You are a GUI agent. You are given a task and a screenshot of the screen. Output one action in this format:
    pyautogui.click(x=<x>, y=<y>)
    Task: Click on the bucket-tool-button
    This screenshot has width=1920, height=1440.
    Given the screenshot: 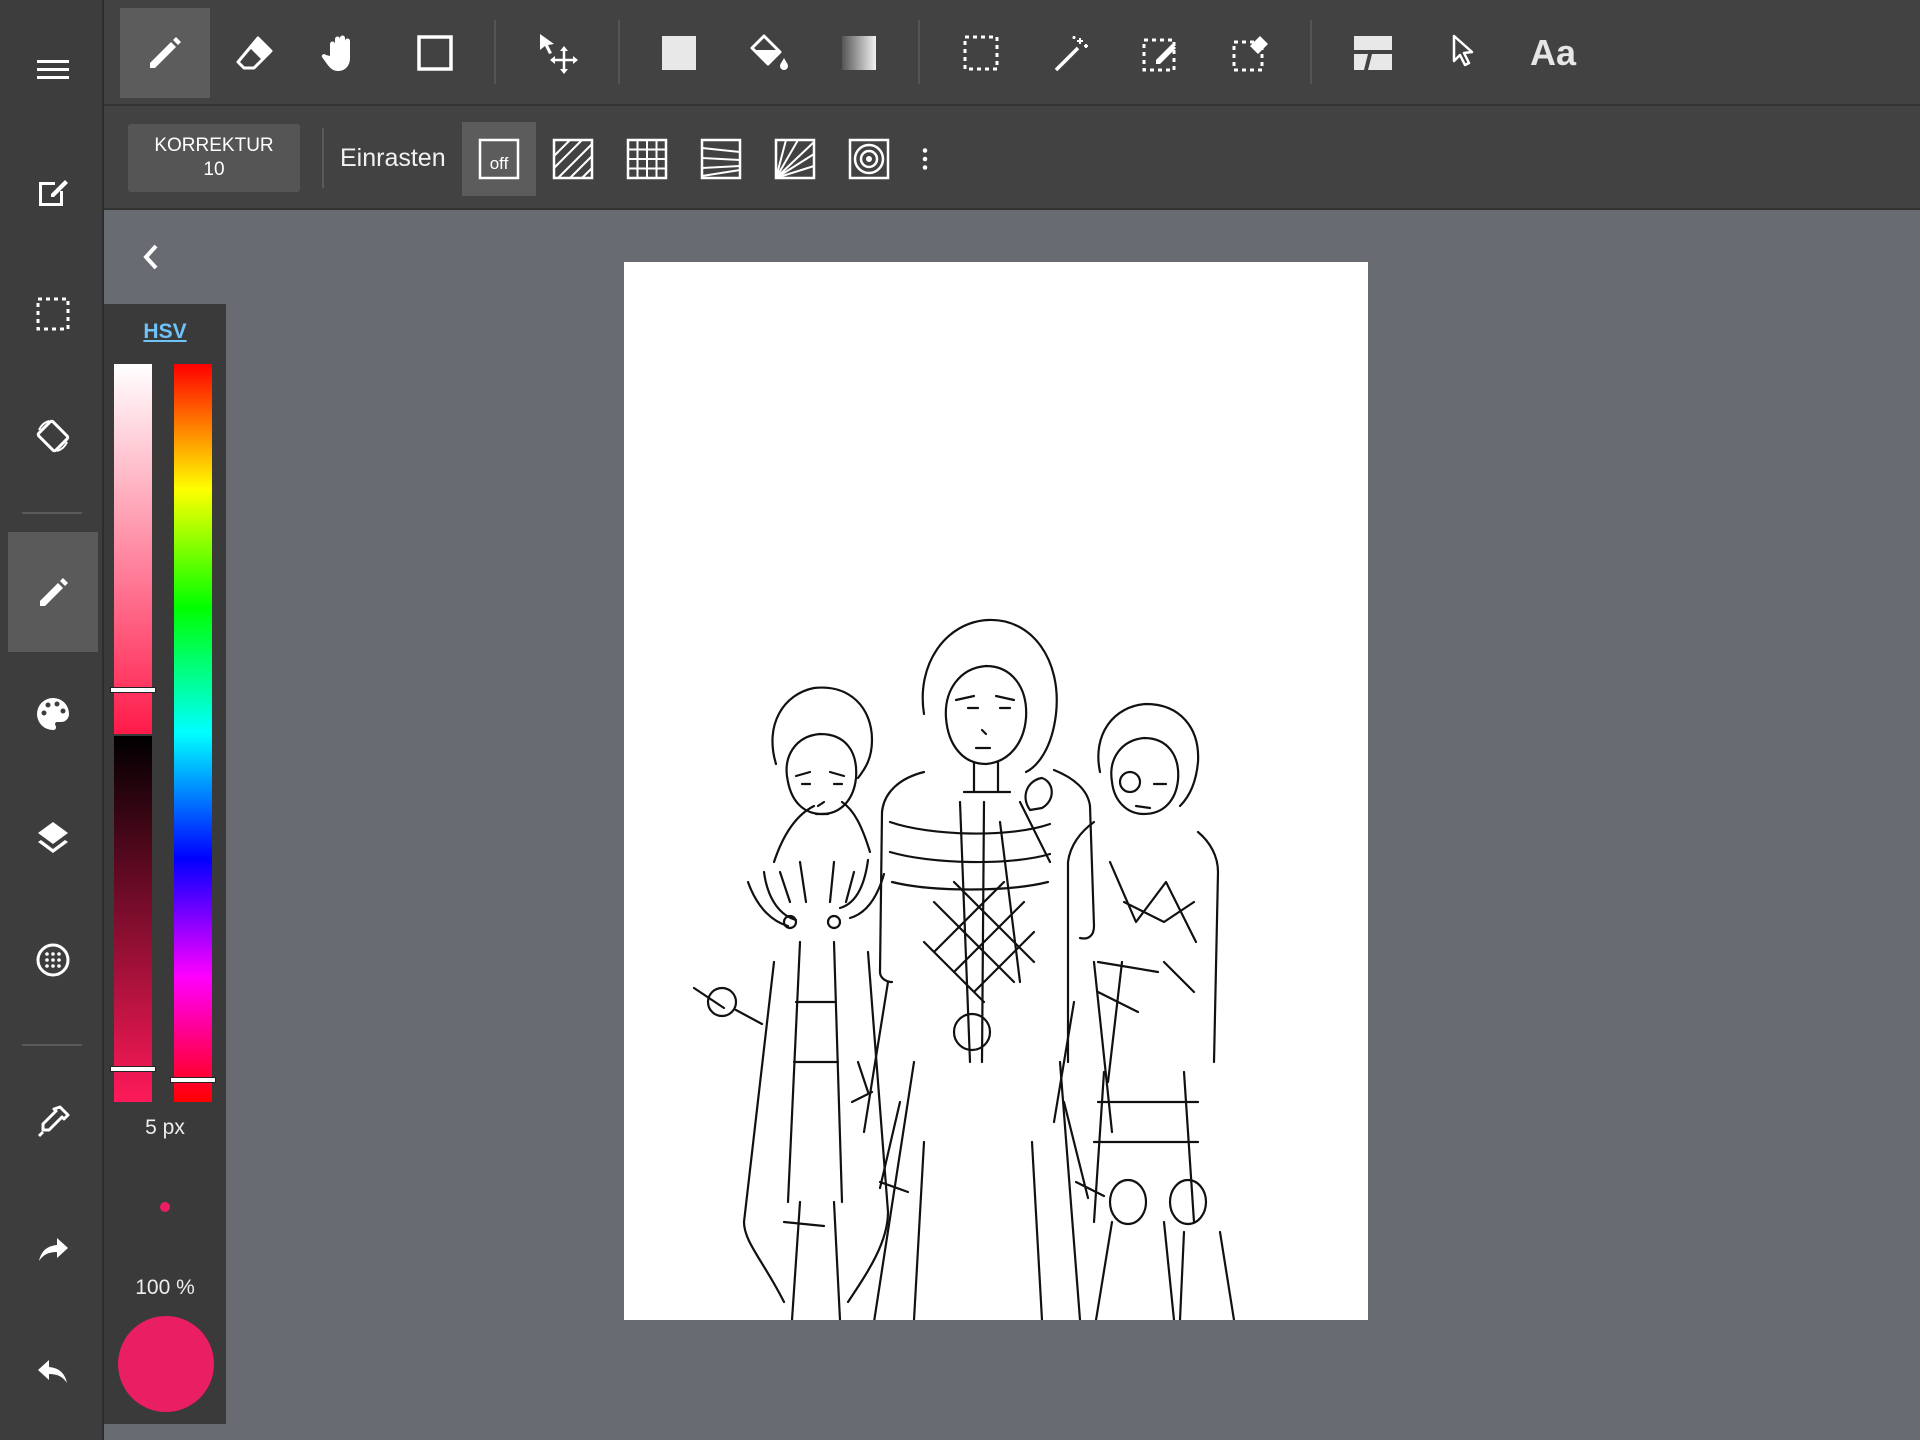 What is the action you would take?
    pyautogui.click(x=769, y=53)
    